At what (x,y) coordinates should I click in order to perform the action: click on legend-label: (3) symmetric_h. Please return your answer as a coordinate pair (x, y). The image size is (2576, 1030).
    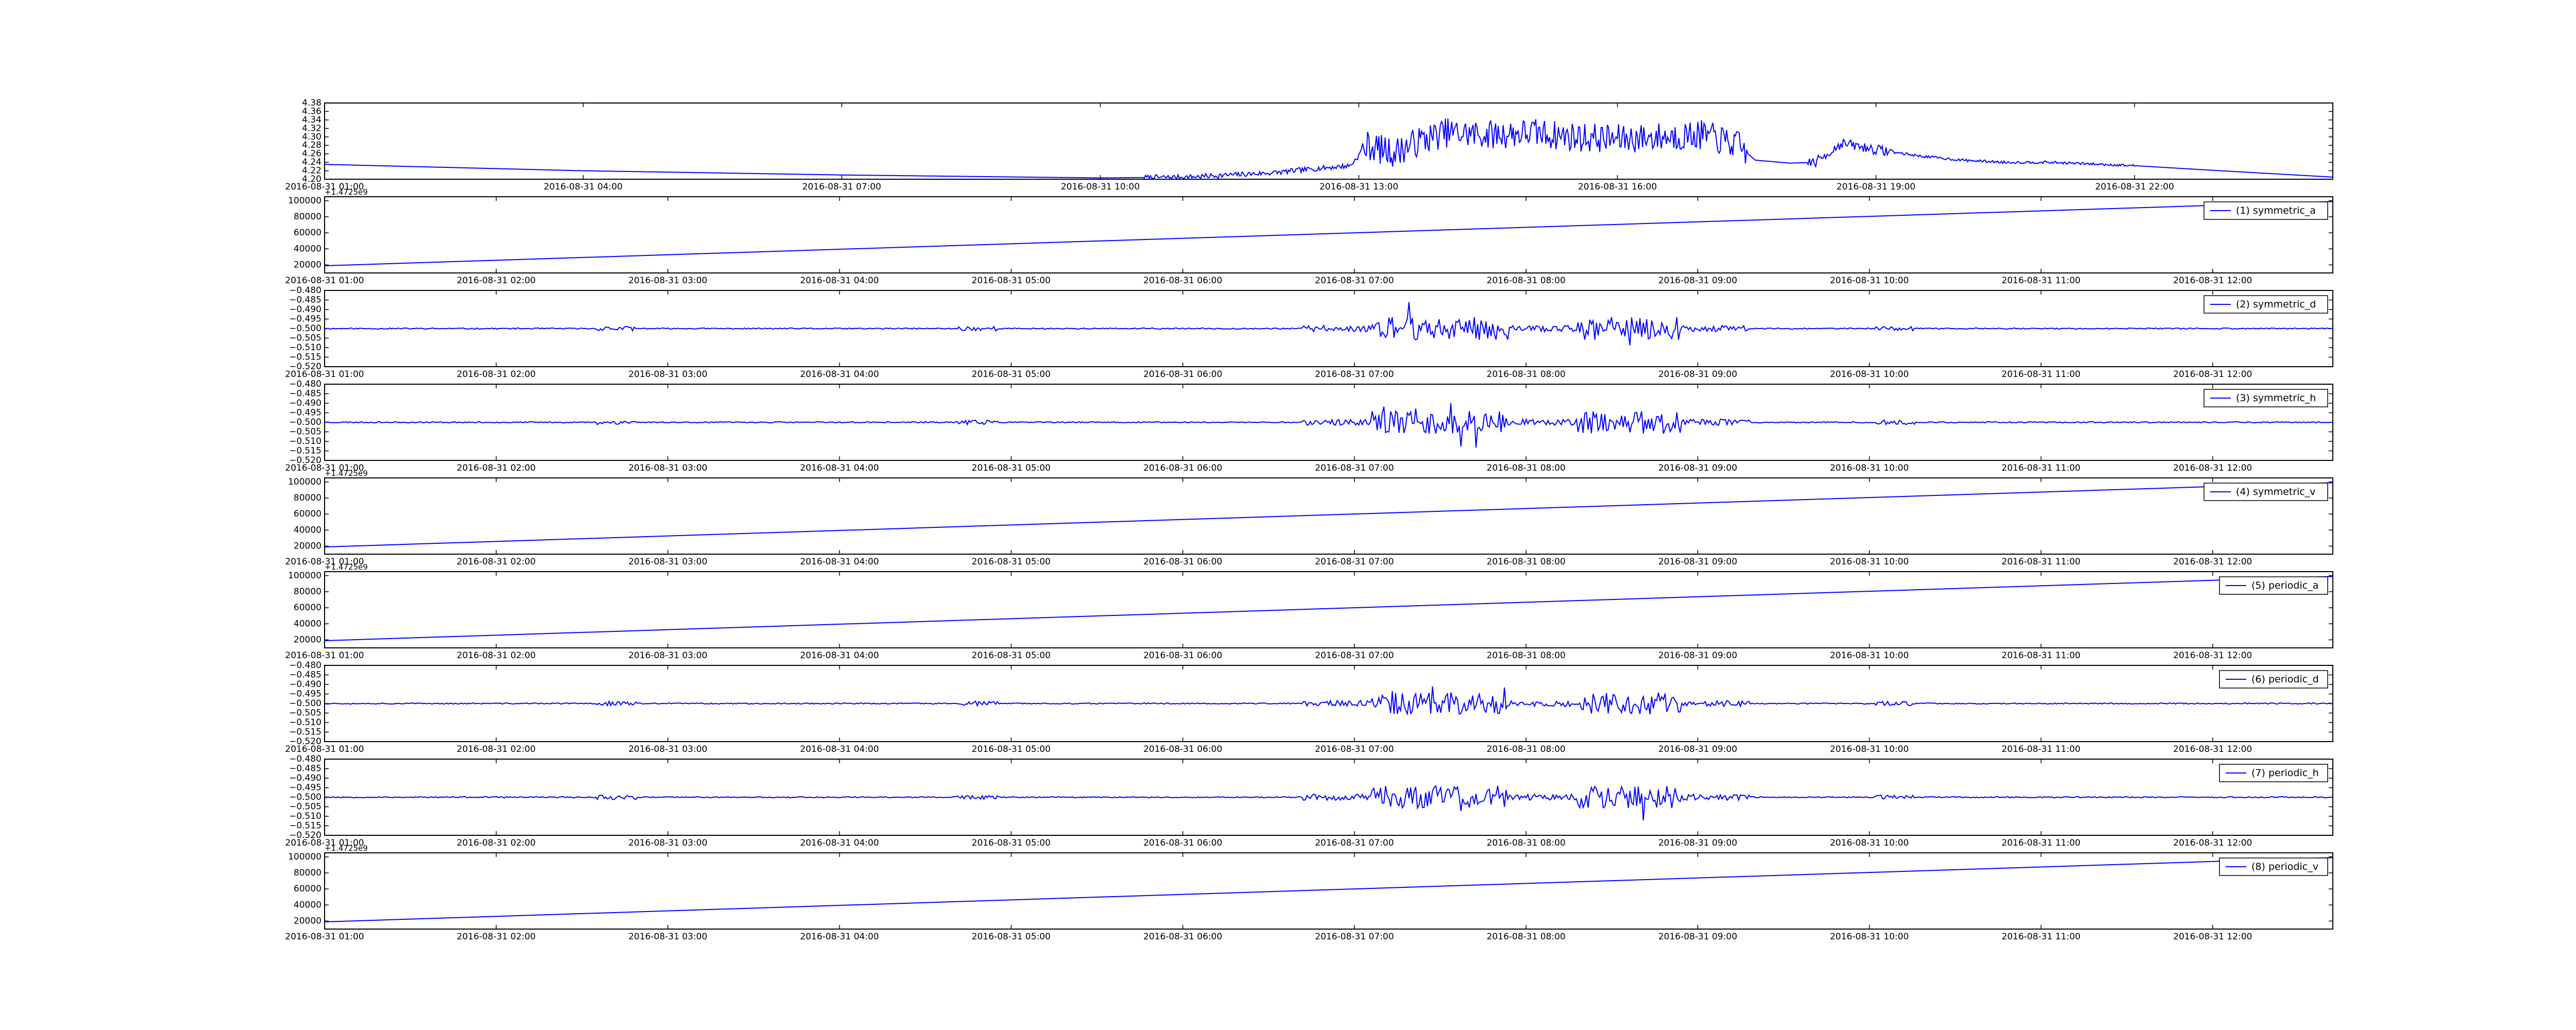
    Looking at the image, I should click on (2276, 398).